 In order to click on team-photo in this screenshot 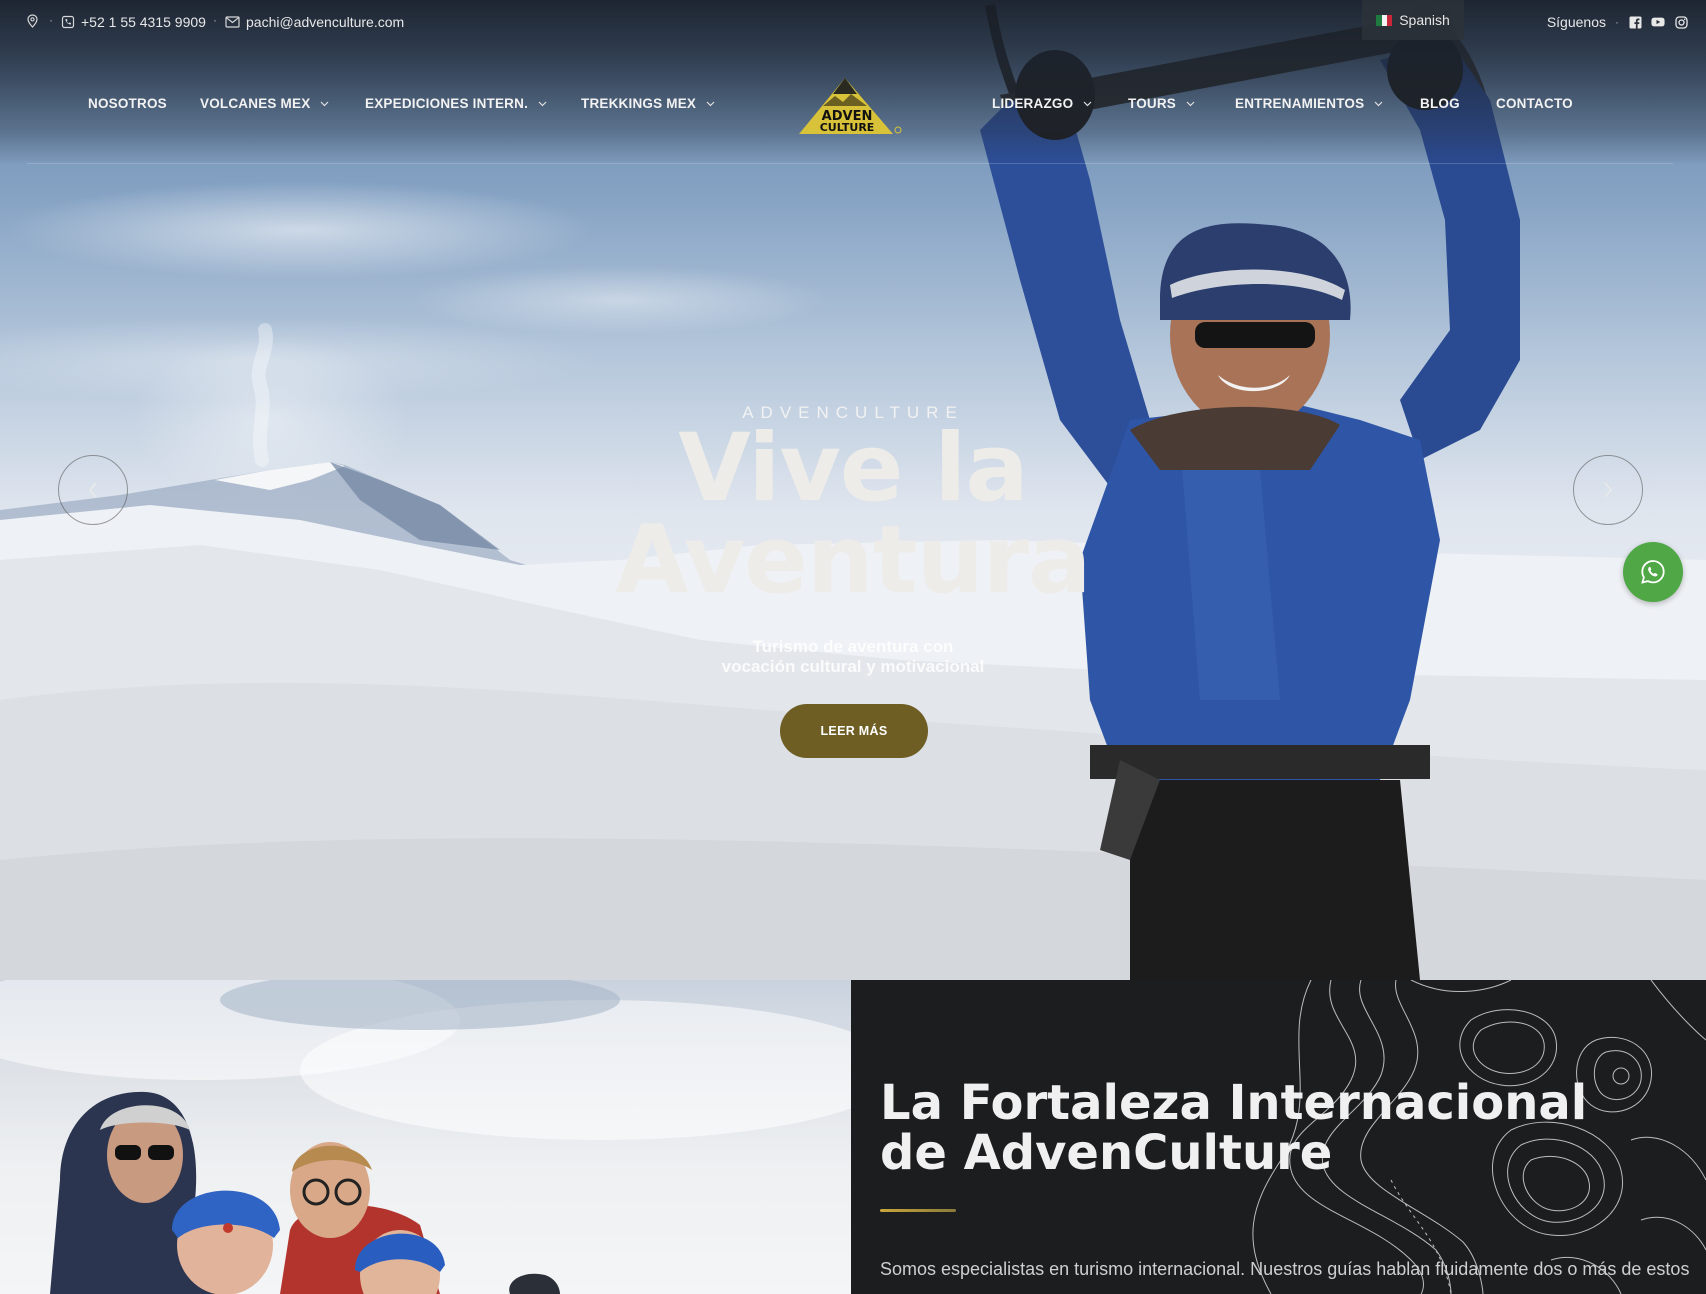, I will do `click(425, 1137)`.